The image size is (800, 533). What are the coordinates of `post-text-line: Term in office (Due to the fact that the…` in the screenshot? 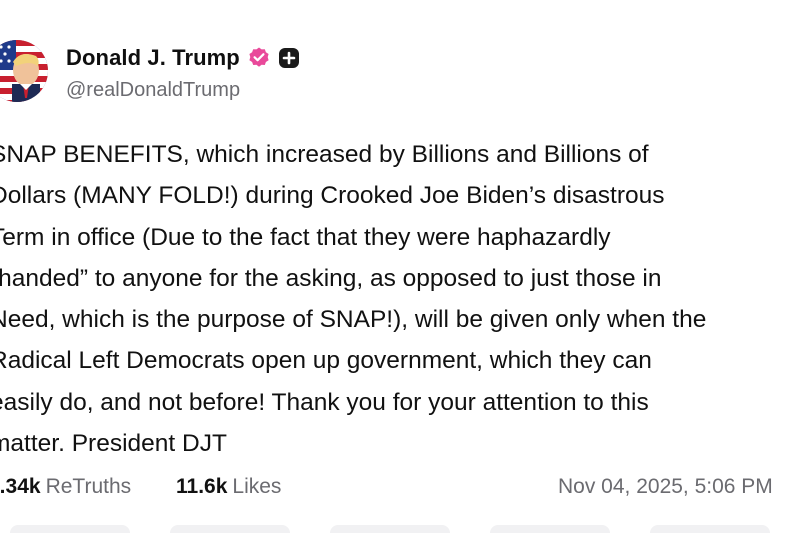 It's located at (305, 237).